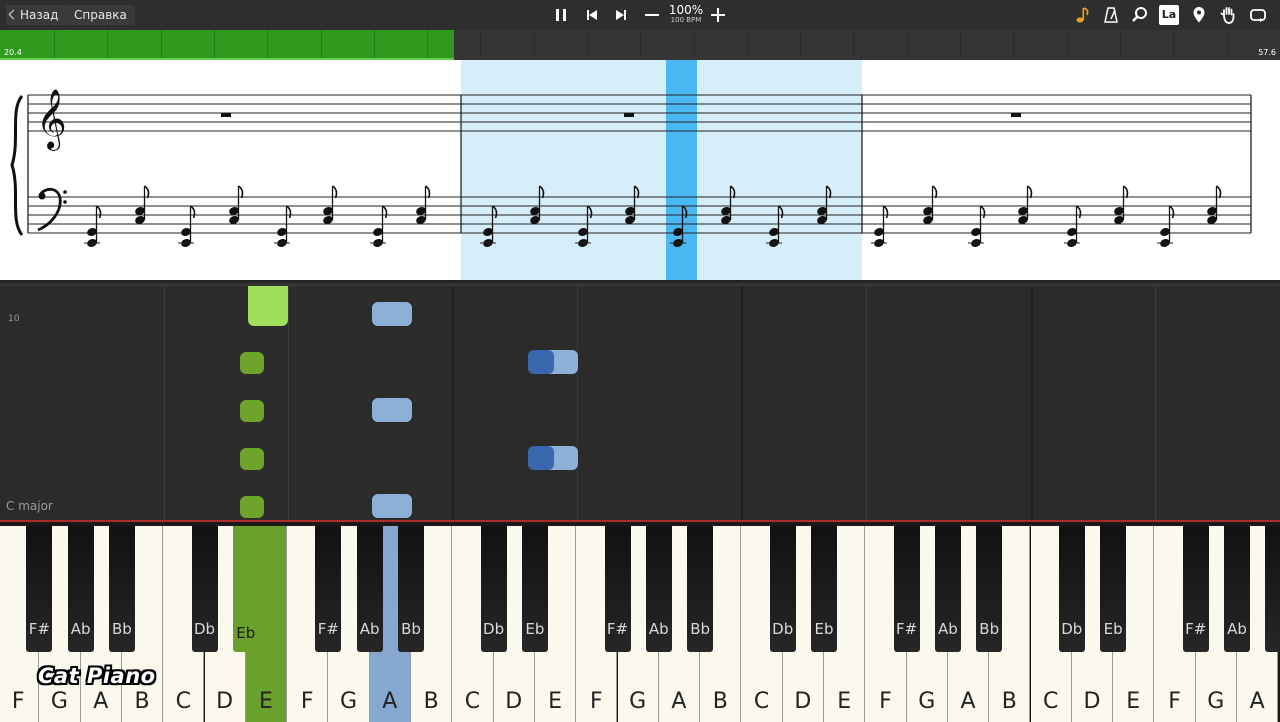 This screenshot has width=1280, height=722. Describe the element at coordinates (621, 15) in the screenshot. I see `next-button` at that location.